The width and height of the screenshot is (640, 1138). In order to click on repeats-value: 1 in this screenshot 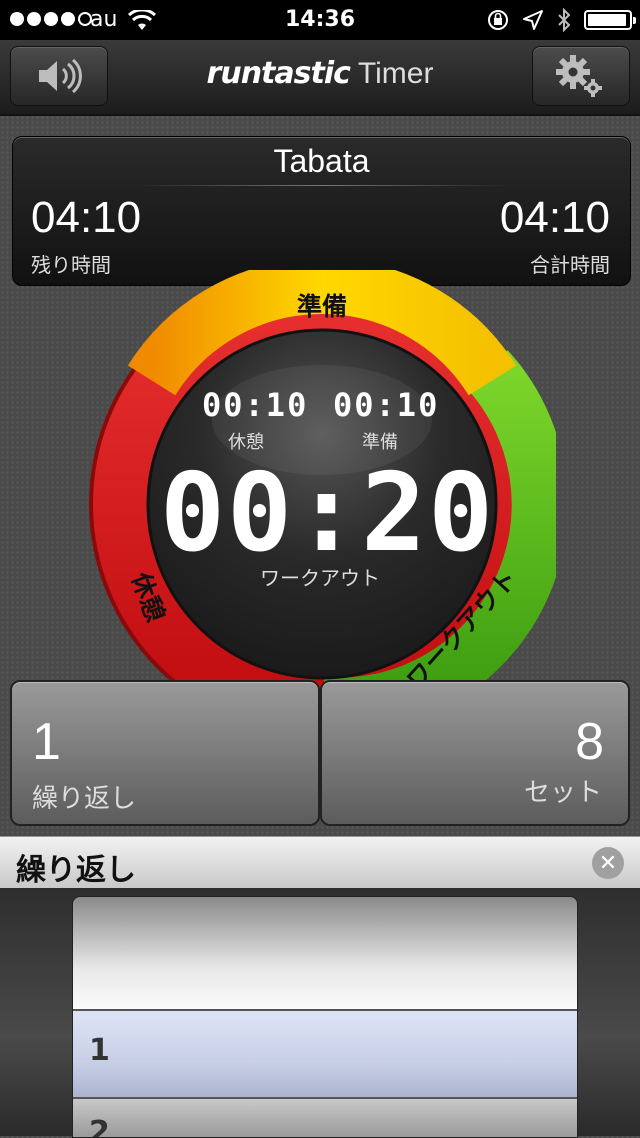, I will do `click(46, 742)`.